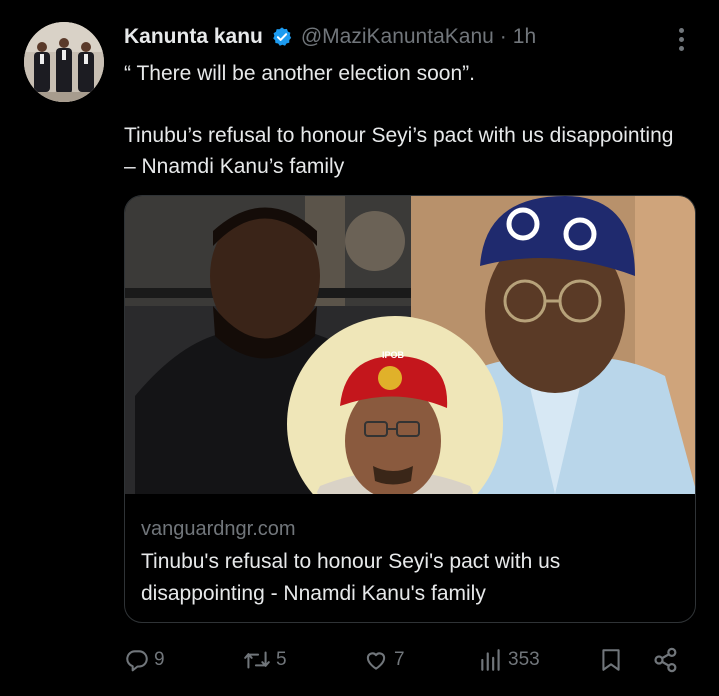 The image size is (719, 696). I want to click on tweet-text-quote: “ There will be another election soon”., so click(299, 73).